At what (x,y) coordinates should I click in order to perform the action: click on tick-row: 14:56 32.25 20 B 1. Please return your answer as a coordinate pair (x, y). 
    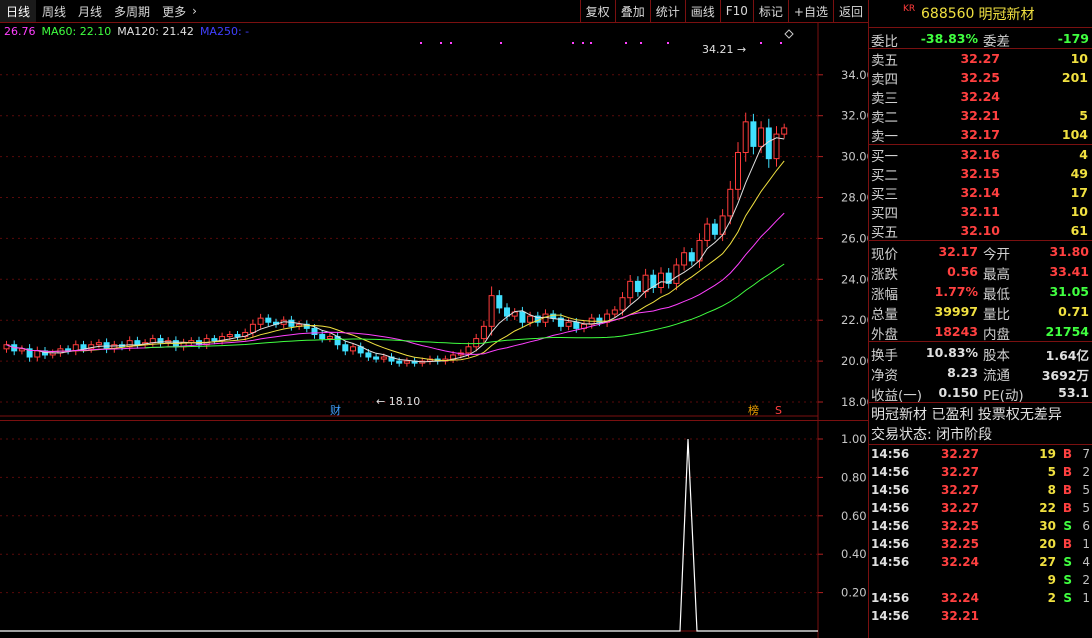
    Looking at the image, I should click on (980, 544).